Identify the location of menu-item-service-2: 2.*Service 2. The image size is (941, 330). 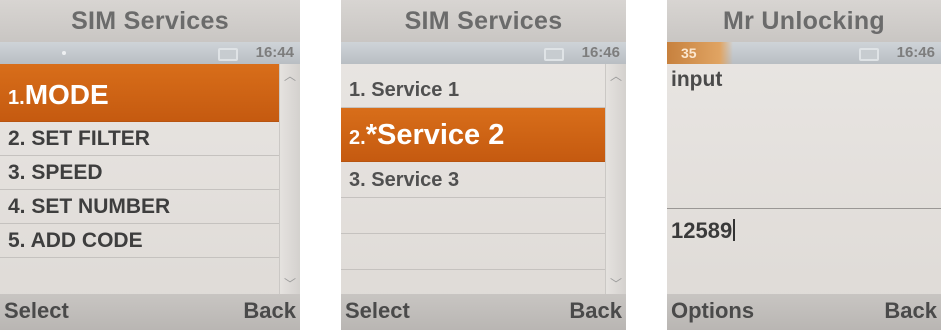
(473, 135).